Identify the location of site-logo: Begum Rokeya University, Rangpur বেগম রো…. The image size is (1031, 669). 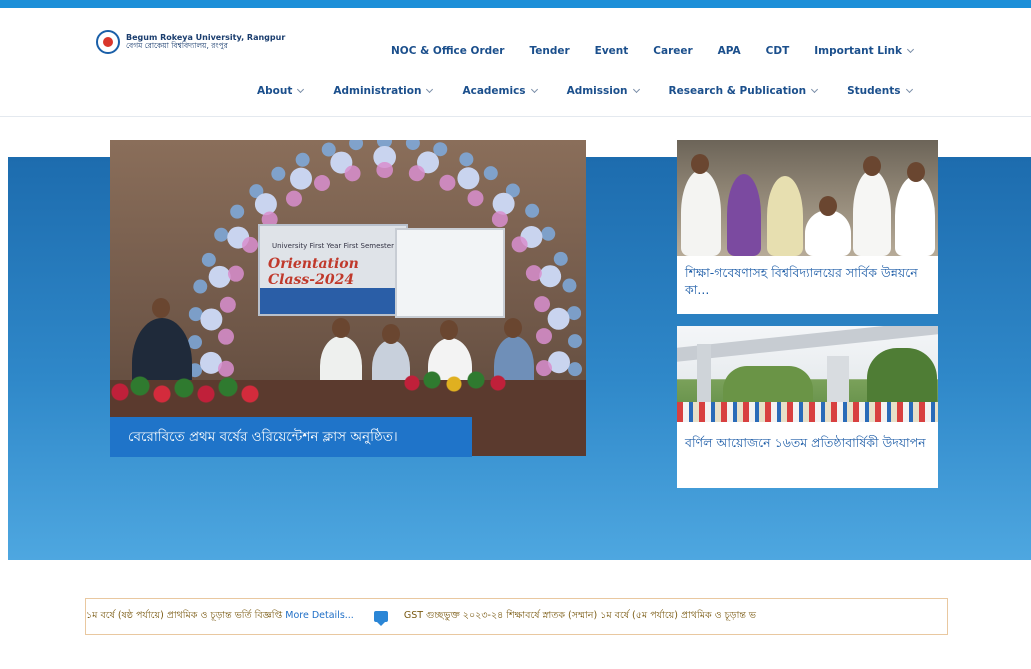
(190, 42).